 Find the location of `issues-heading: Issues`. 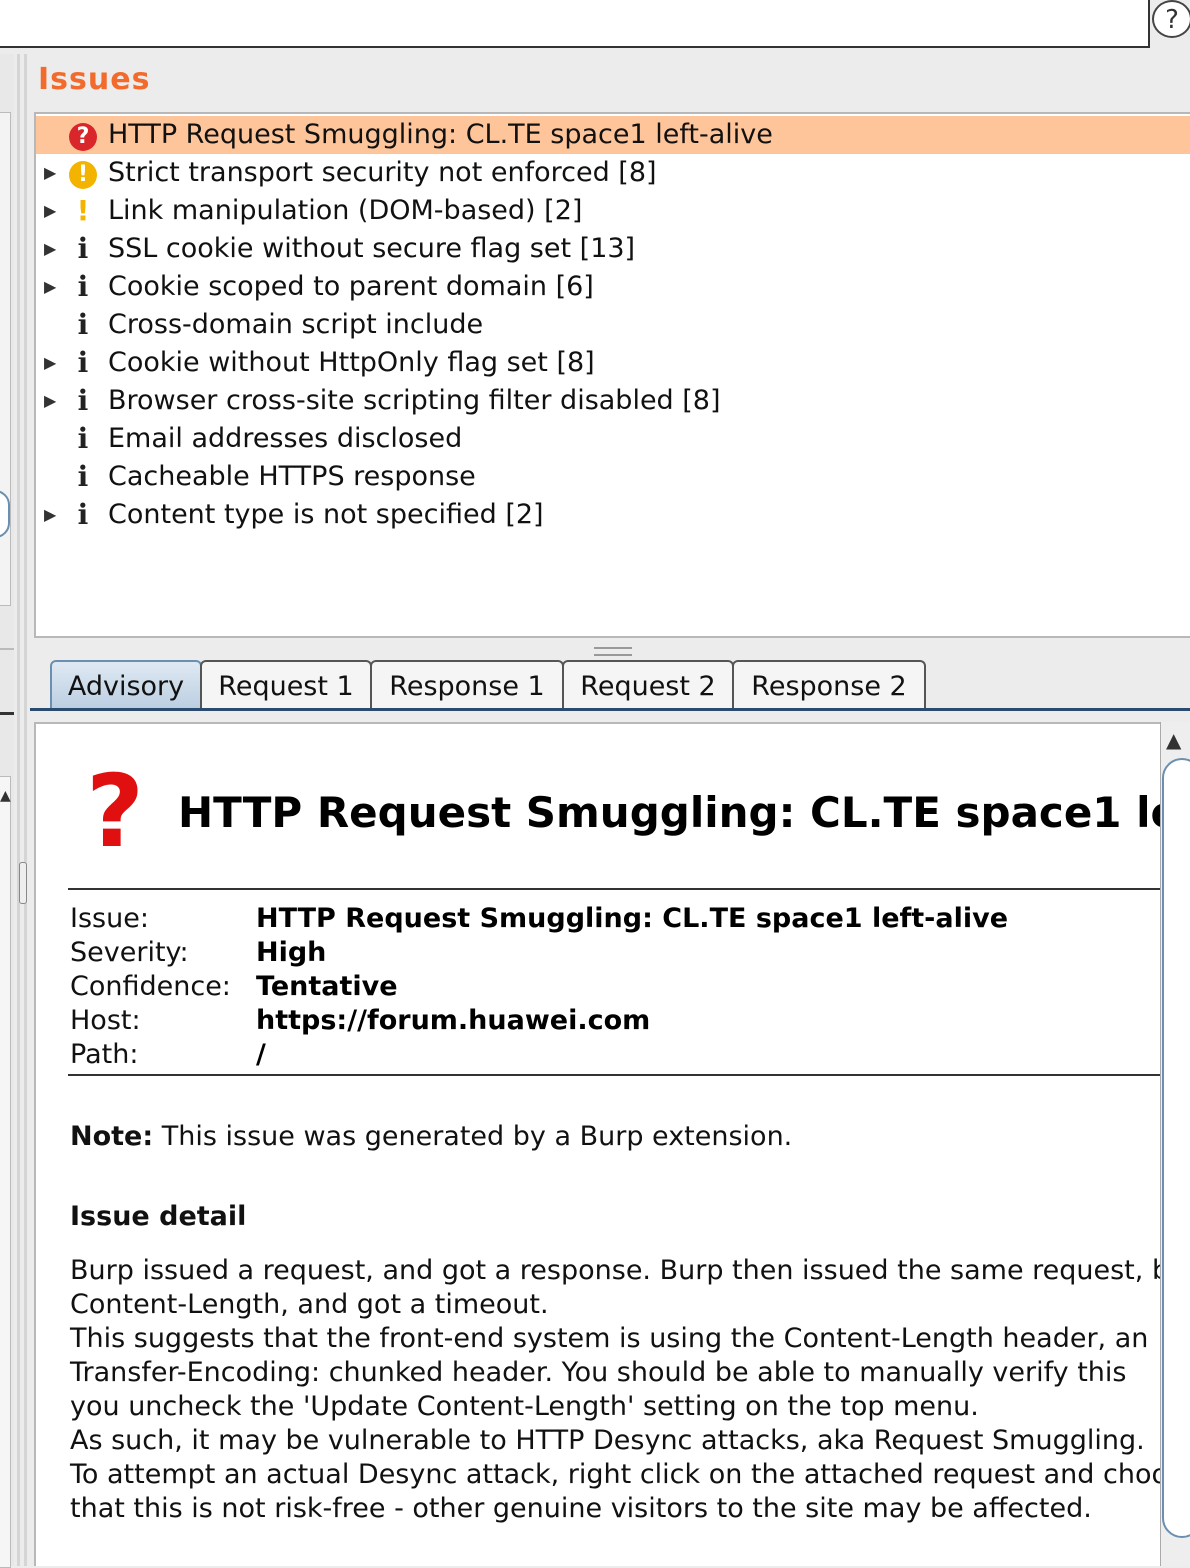

issues-heading: Issues is located at coordinates (94, 79).